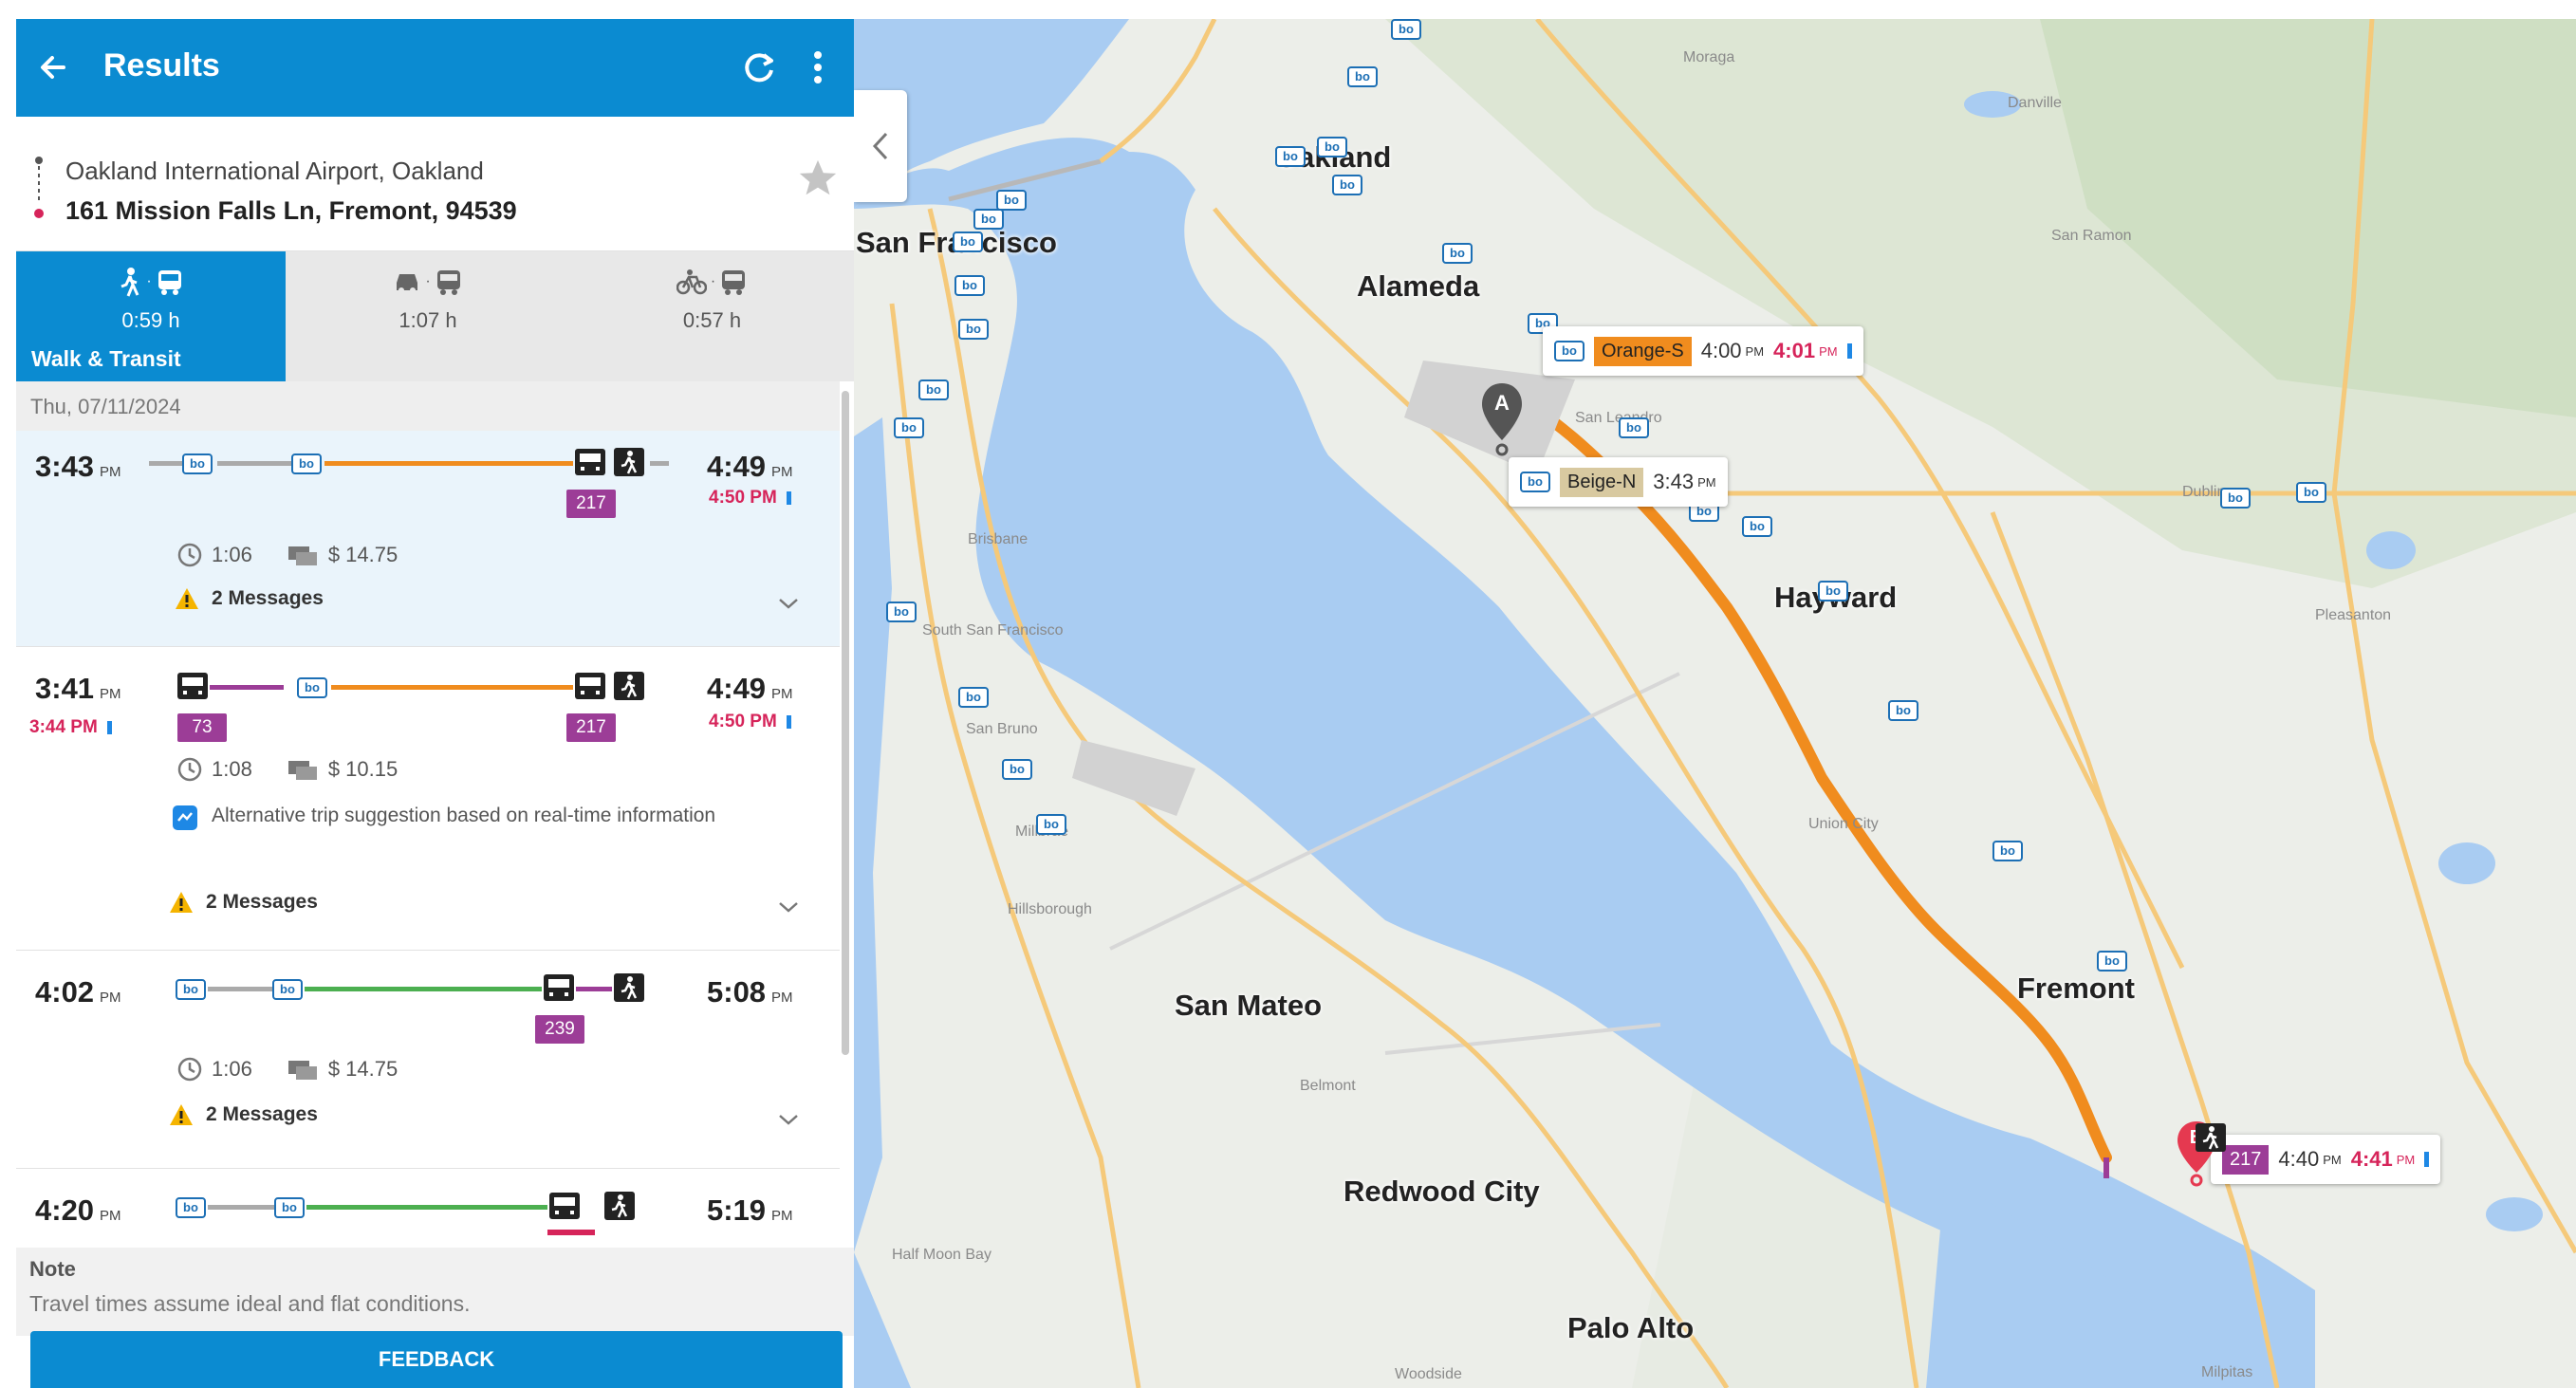  I want to click on note-title: Note, so click(52, 1269).